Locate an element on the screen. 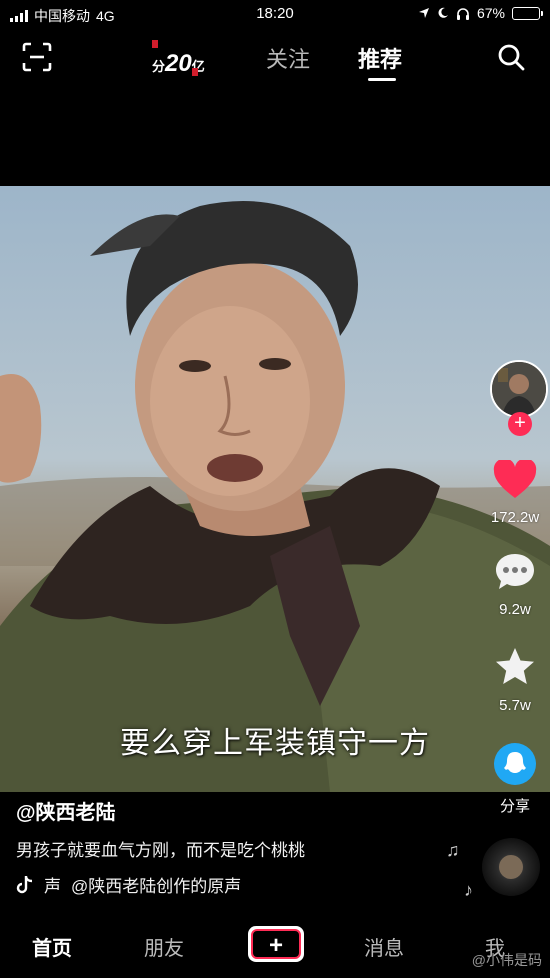  tiktok-note-icon is located at coordinates (24, 884).